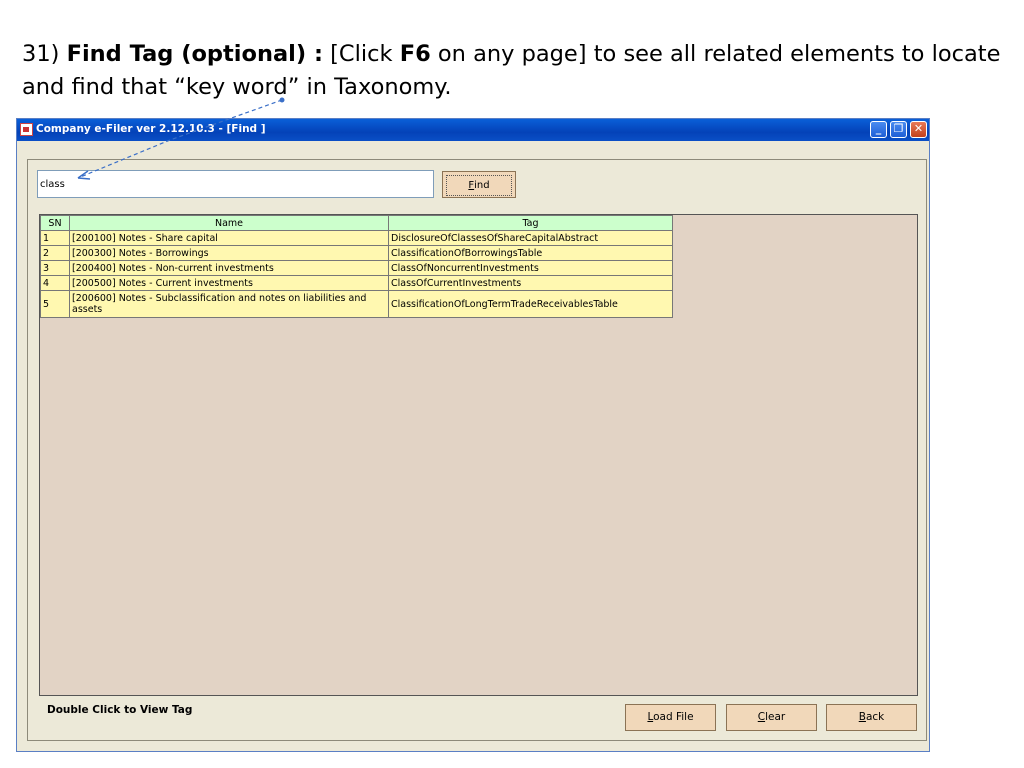  I want to click on instruction-key: F6, so click(415, 54).